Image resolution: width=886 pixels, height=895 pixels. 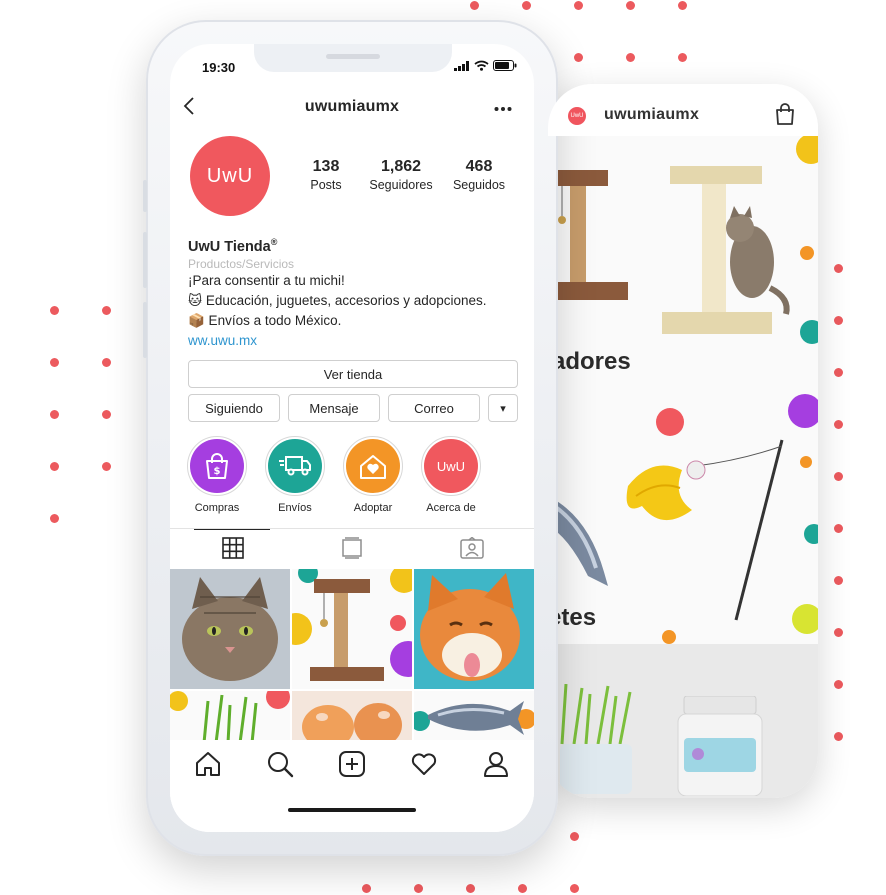 What do you see at coordinates (208, 766) in the screenshot?
I see `home-icon` at bounding box center [208, 766].